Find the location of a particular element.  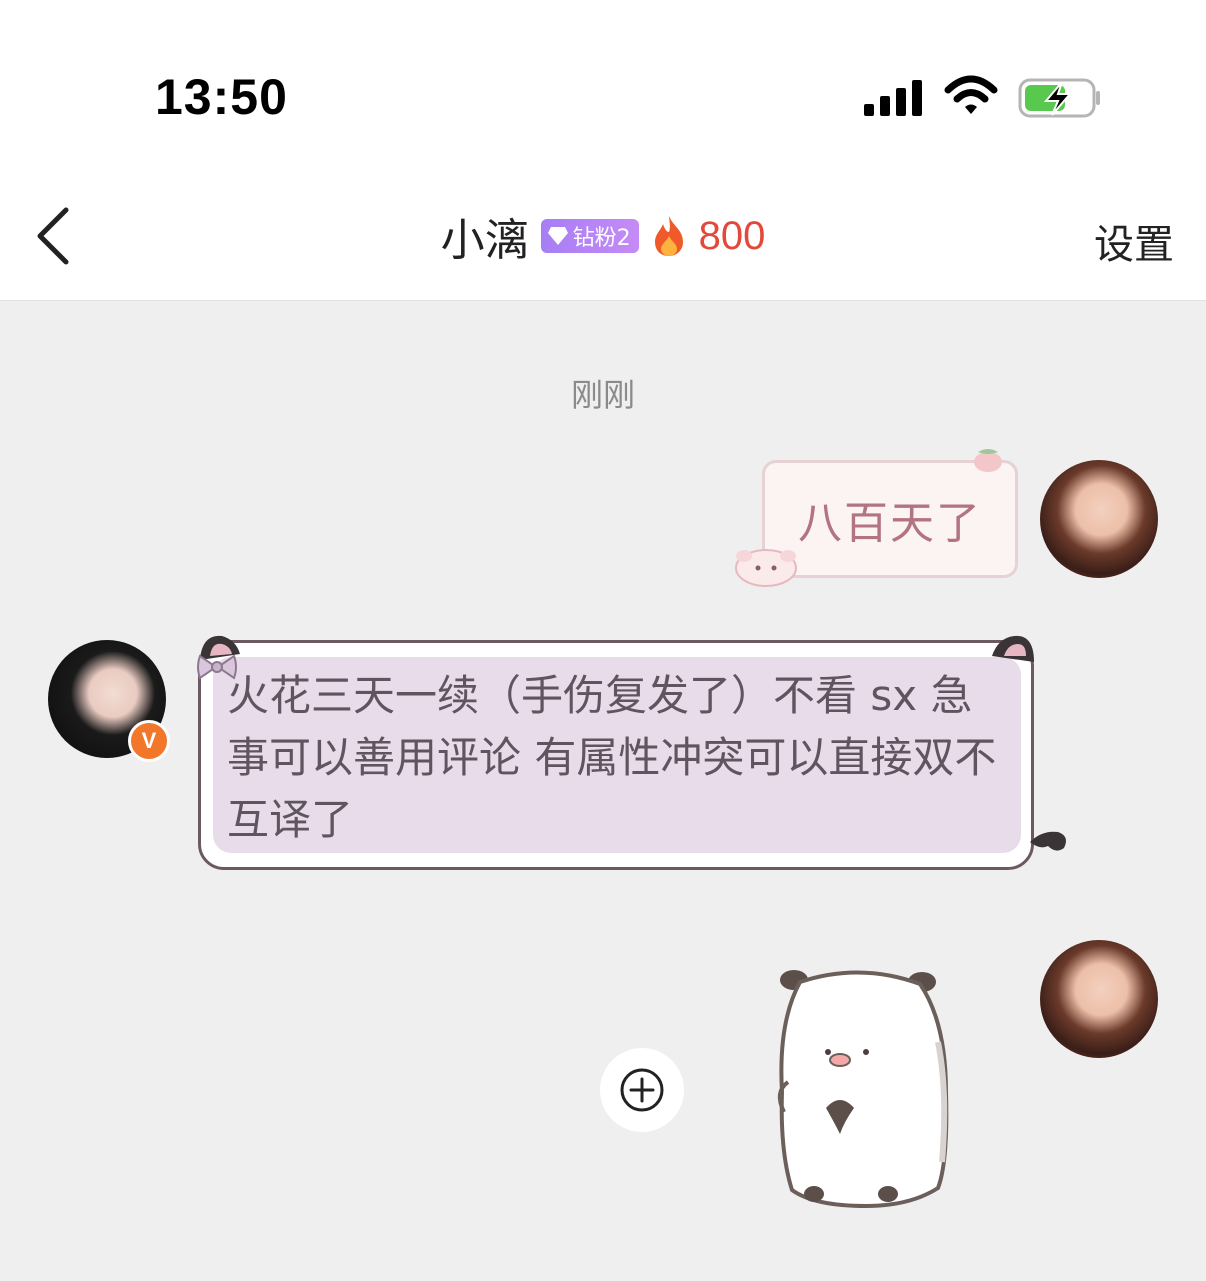

wifi-icon is located at coordinates (971, 94).